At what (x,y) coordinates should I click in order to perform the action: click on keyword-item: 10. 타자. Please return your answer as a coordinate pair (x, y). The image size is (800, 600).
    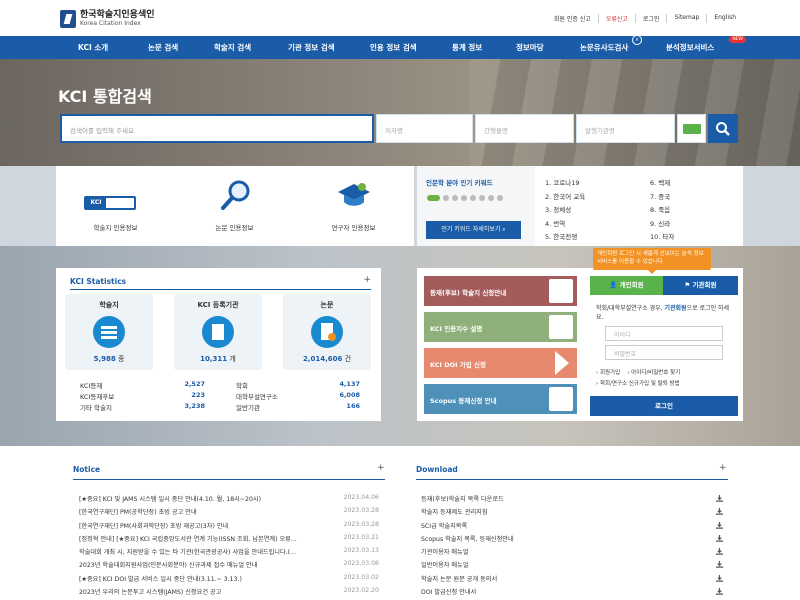
    Looking at the image, I should click on (700, 238).